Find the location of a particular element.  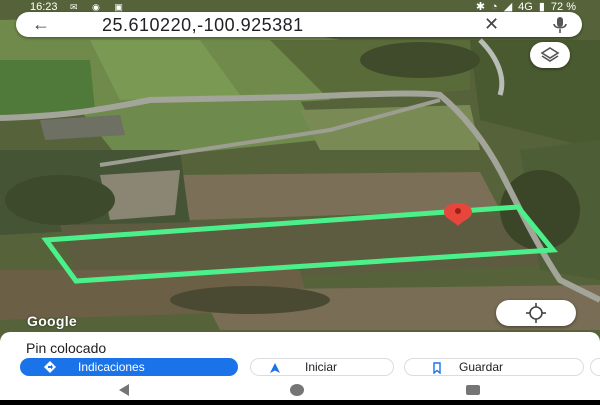

layers-icon is located at coordinates (550, 54).